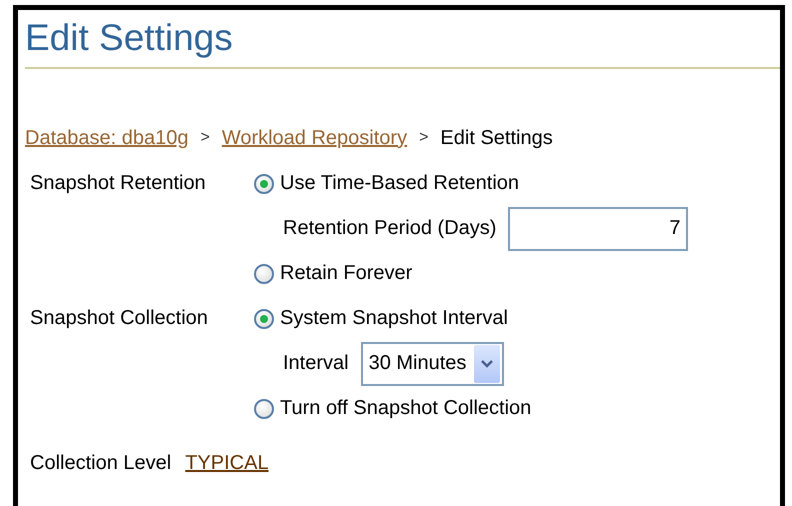 This screenshot has width=792, height=506. I want to click on radio-label: System Snapshot Interval, so click(394, 318).